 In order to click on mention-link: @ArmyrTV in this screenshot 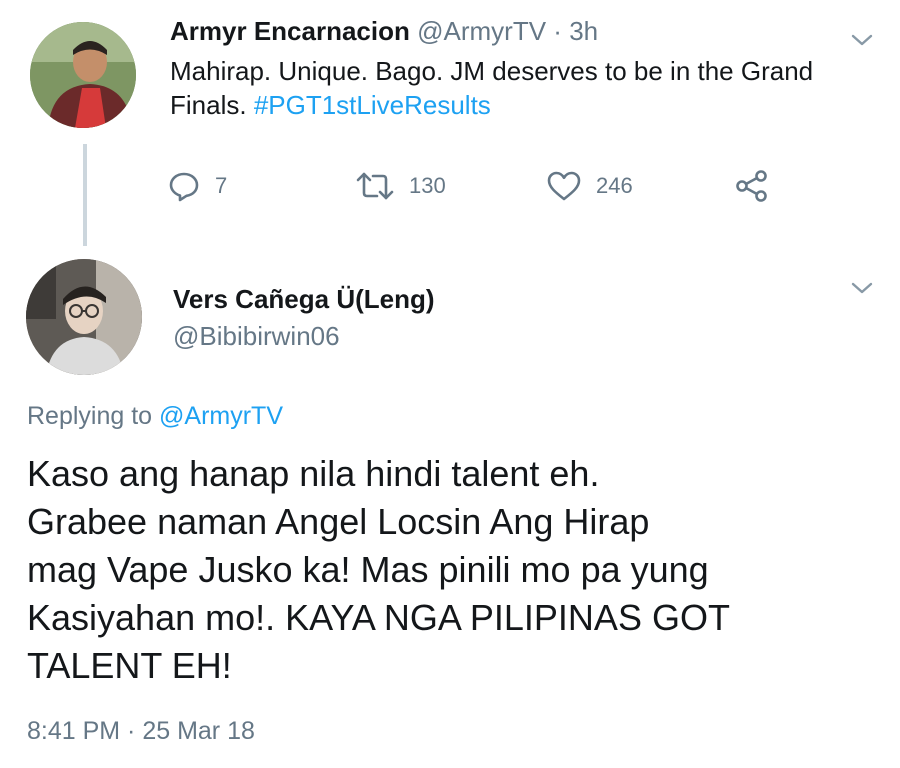, I will do `click(221, 416)`.